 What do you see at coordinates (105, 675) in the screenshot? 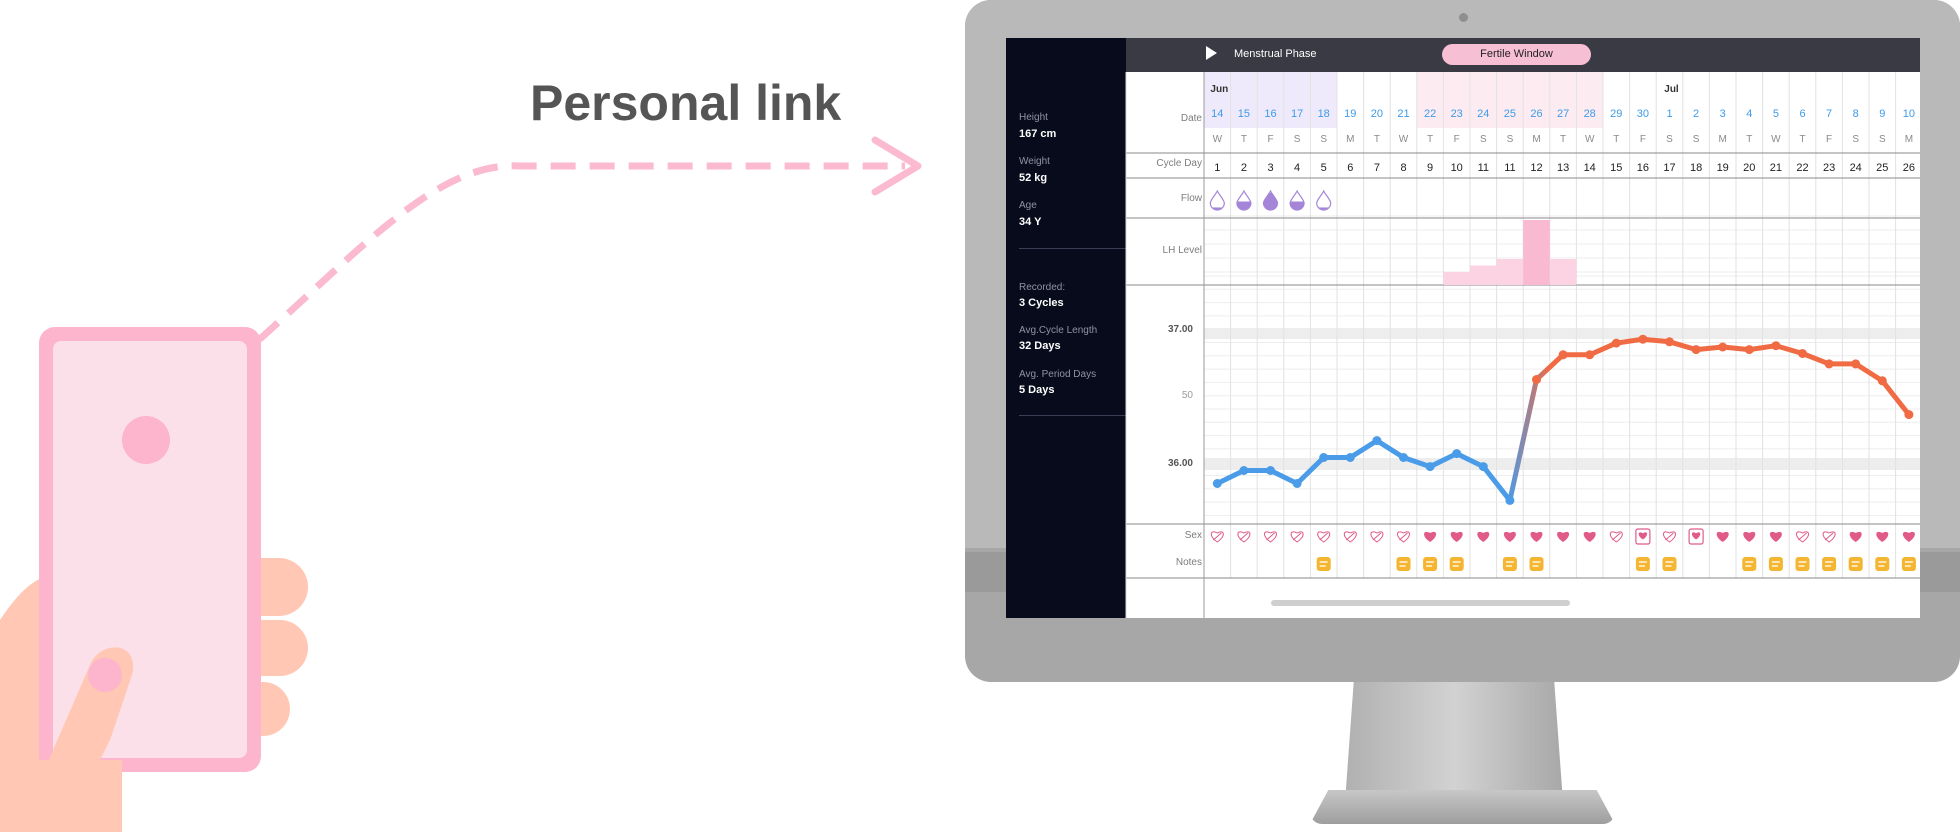
I see `thumb-tip` at bounding box center [105, 675].